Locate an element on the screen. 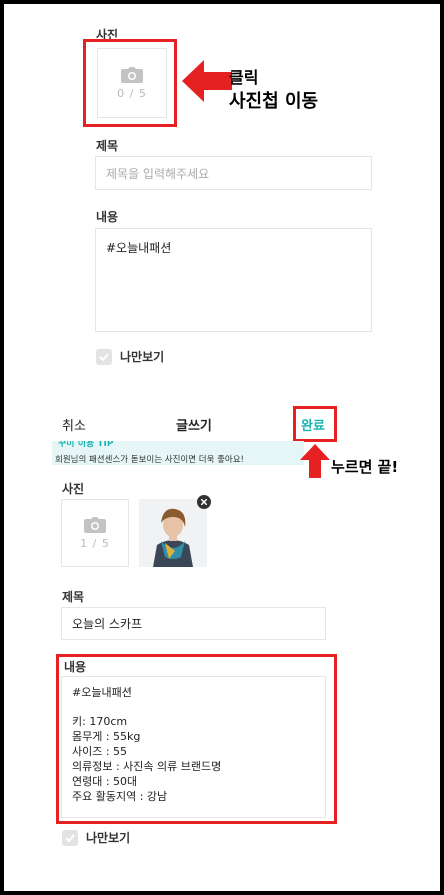 This screenshot has width=444, height=895. content-label-2: 내용 is located at coordinates (75, 667).